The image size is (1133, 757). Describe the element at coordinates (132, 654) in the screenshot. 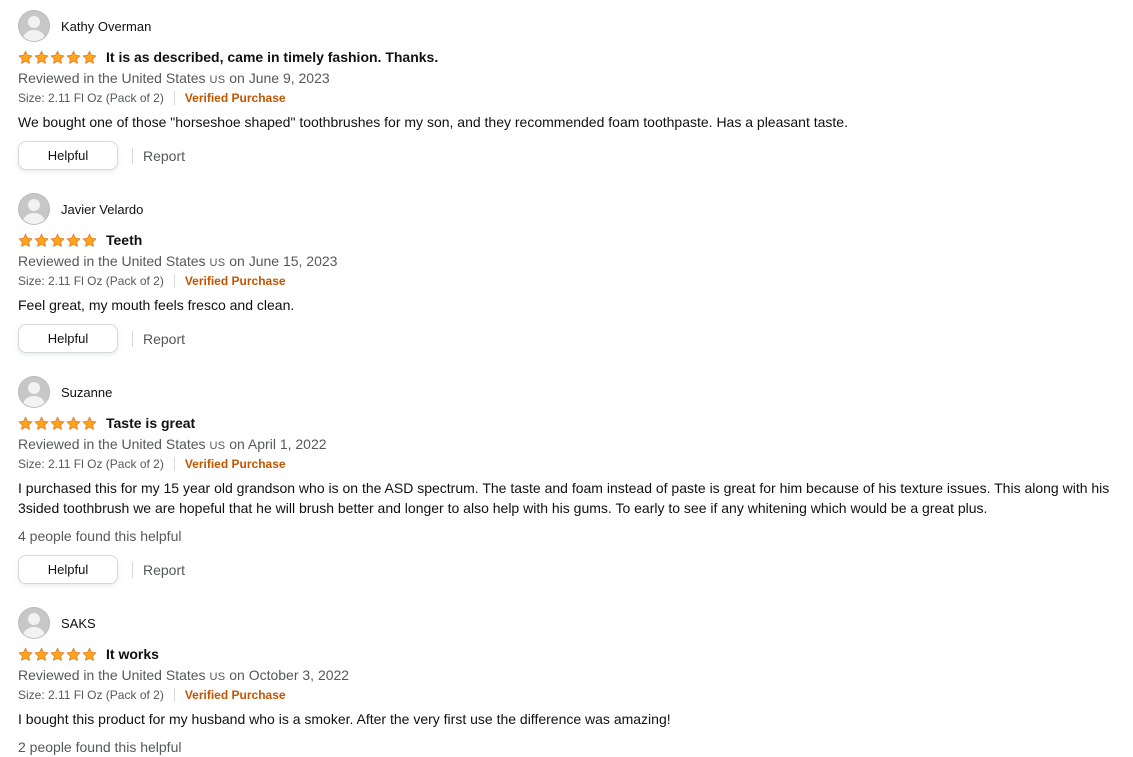

I see `review-title: It works` at that location.